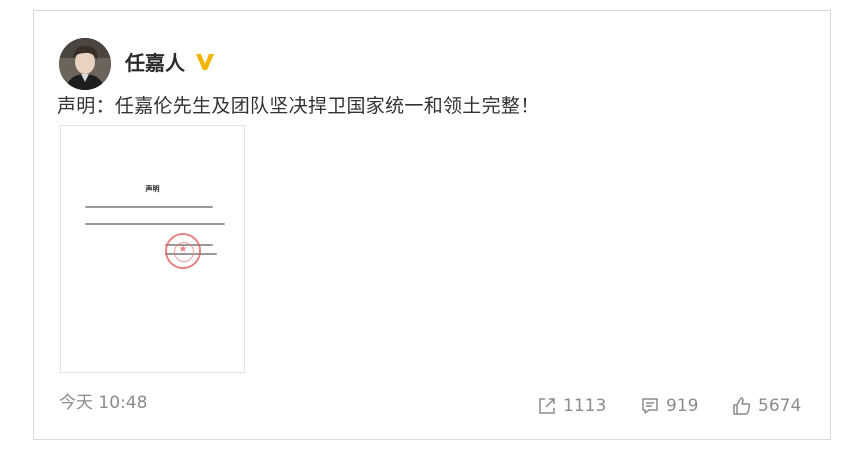  What do you see at coordinates (682, 406) in the screenshot?
I see `comment-count: 919` at bounding box center [682, 406].